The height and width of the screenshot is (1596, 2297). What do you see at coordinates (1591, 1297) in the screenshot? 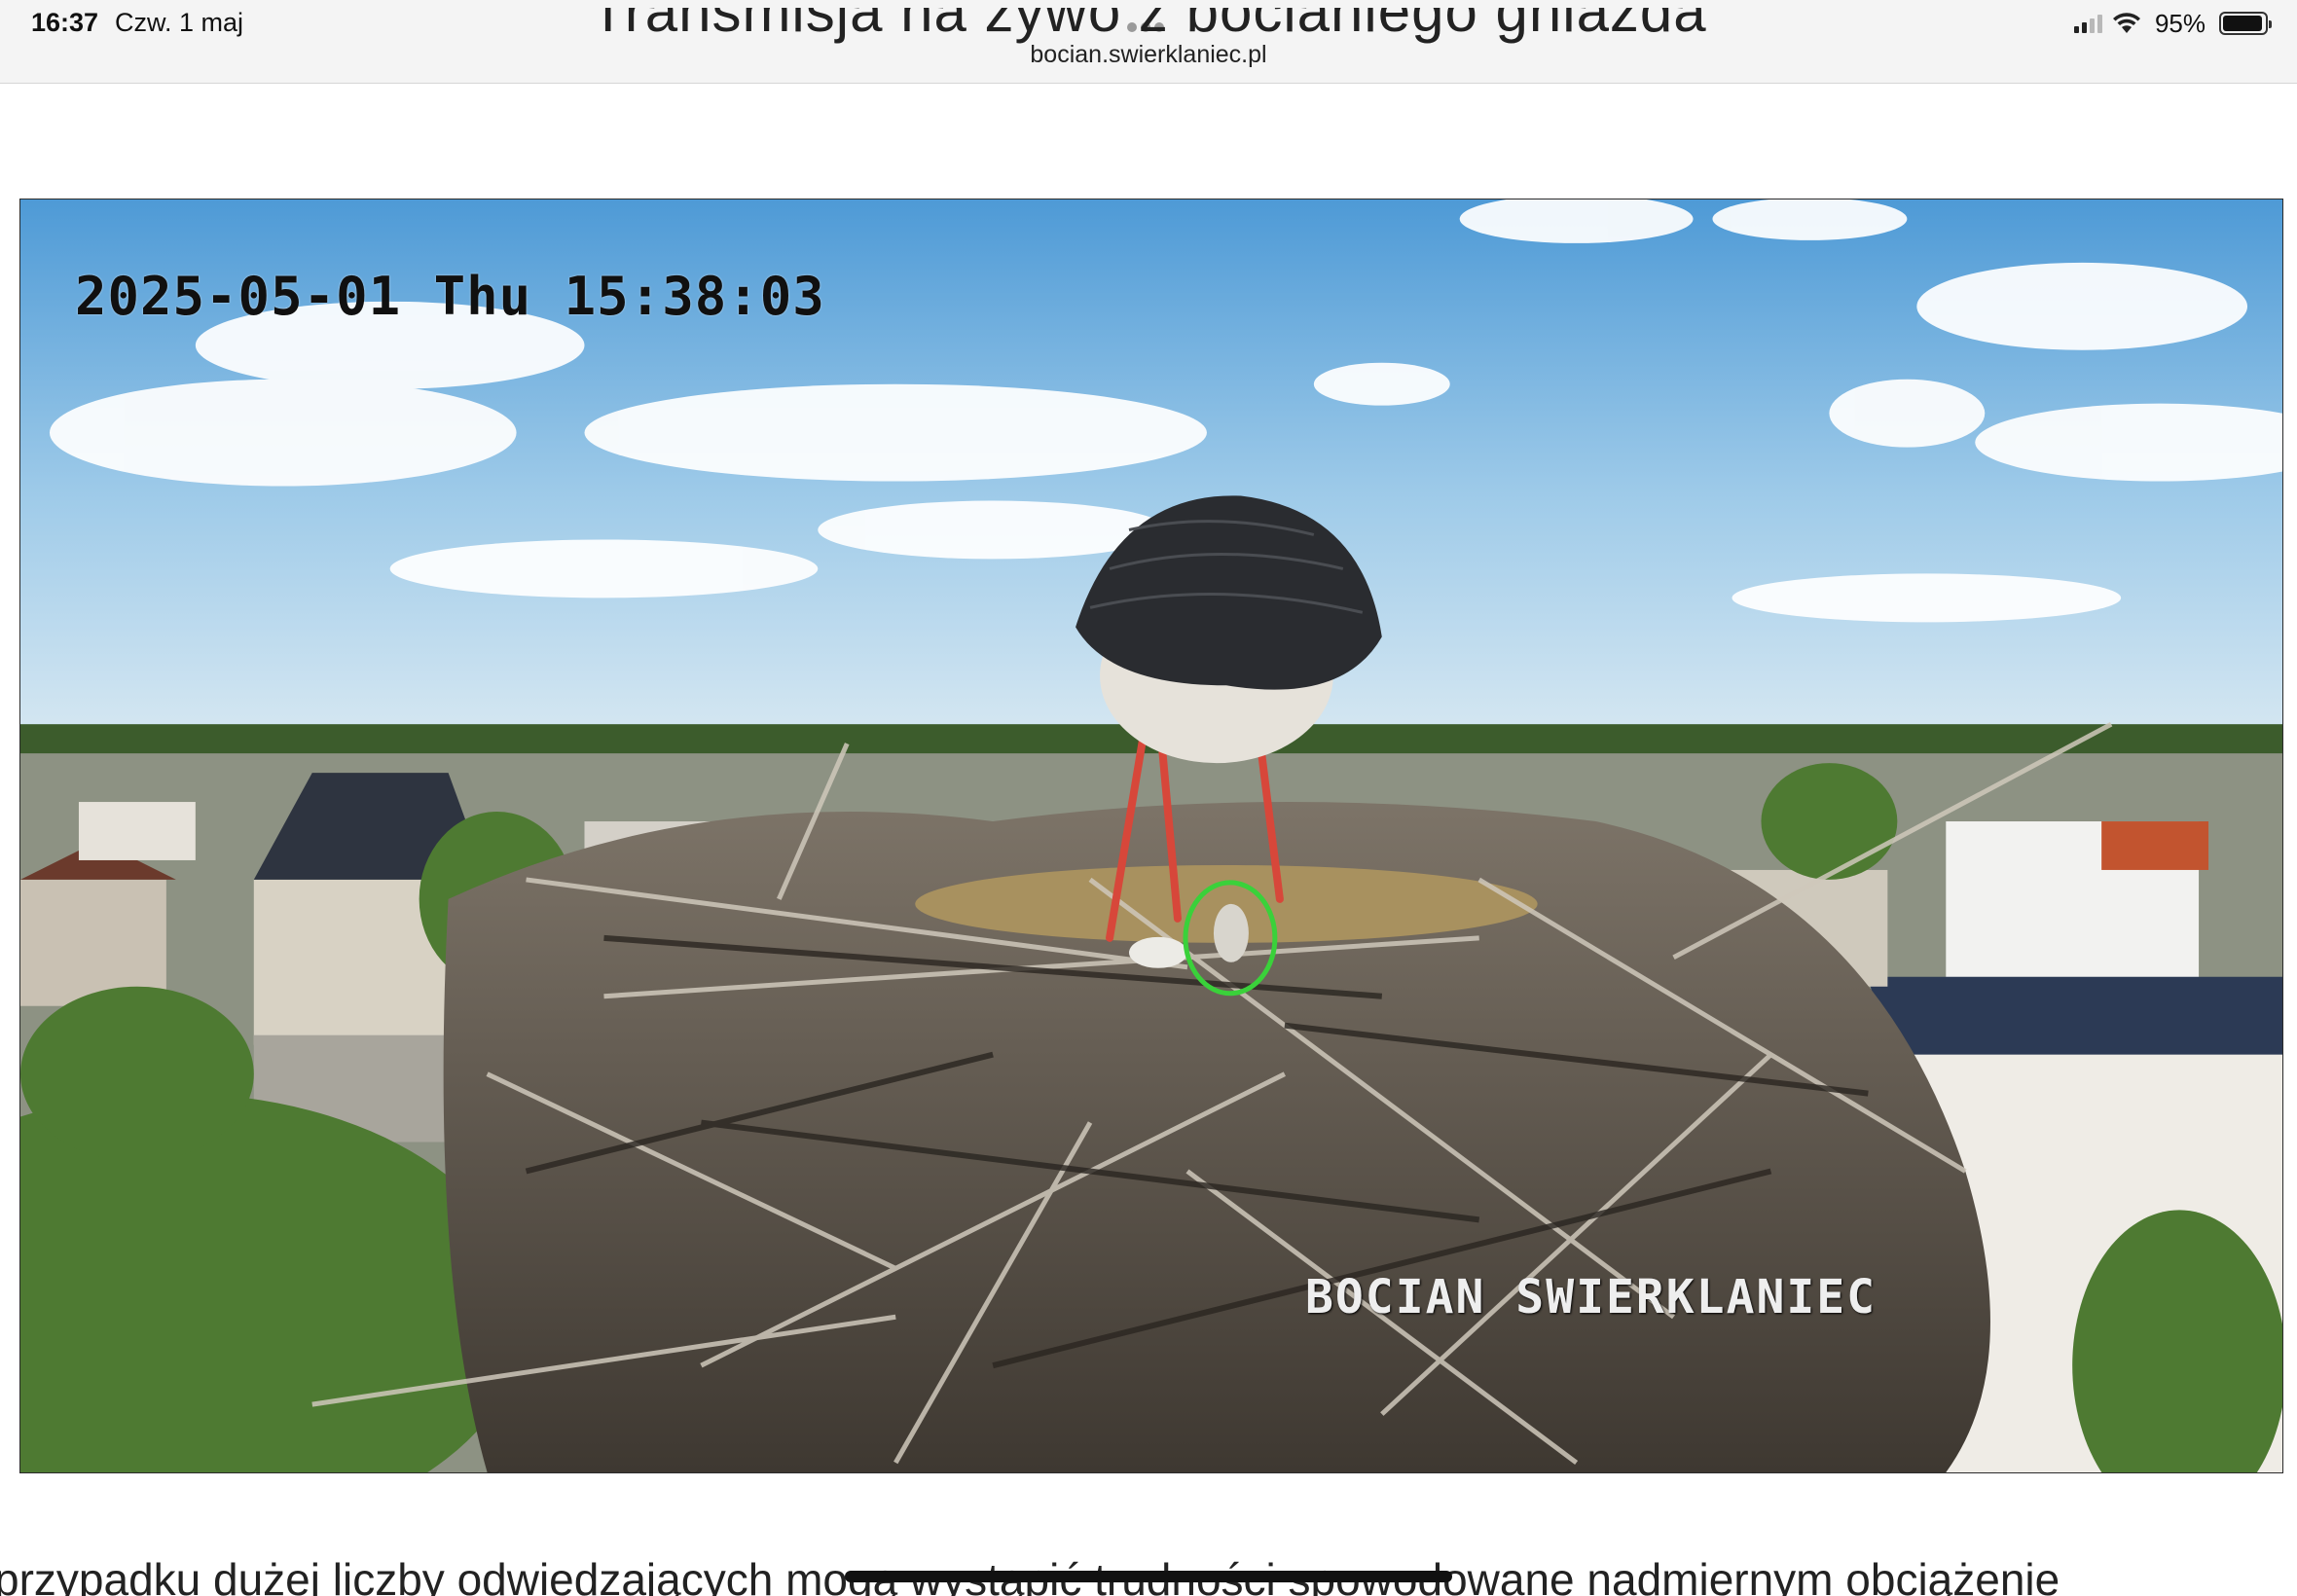
I see `camera-name-overlay: BOCIAN SWIERKLANIEC` at bounding box center [1591, 1297].